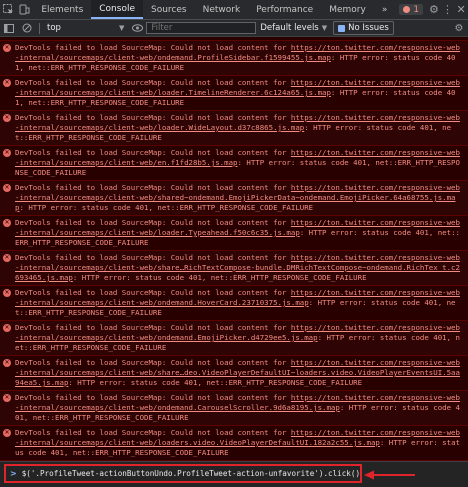 The width and height of the screenshot is (468, 487). What do you see at coordinates (416, 9) in the screenshot?
I see `error-count: 1` at bounding box center [416, 9].